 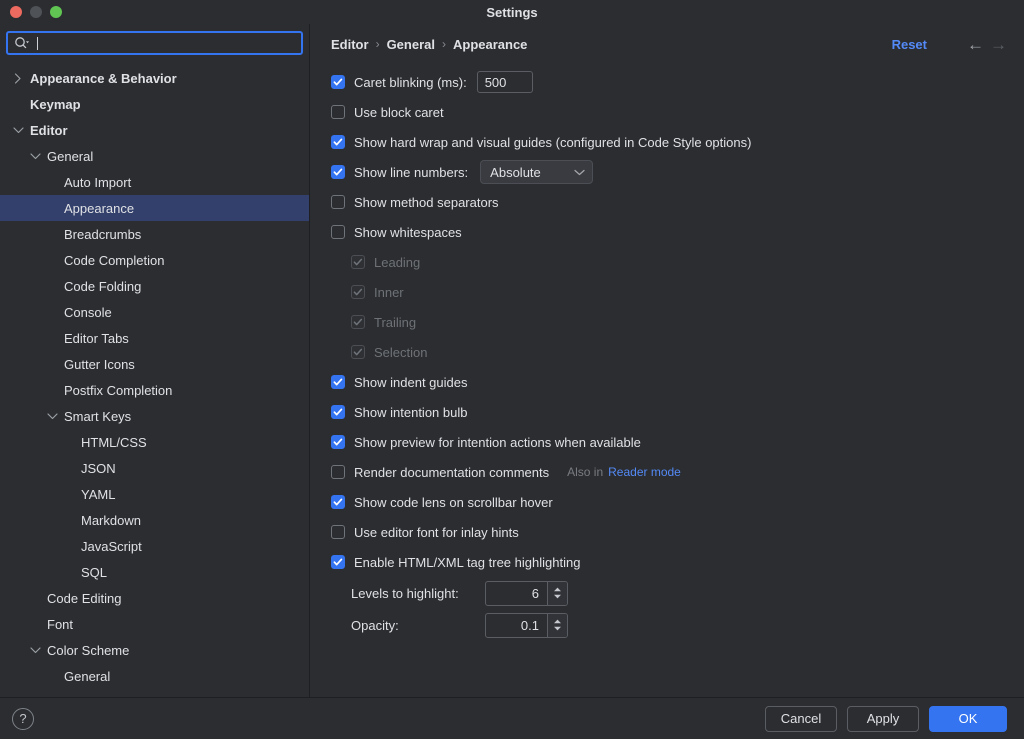 What do you see at coordinates (512, 718) in the screenshot?
I see `dialog-footer: ? Cancel Apply OK` at bounding box center [512, 718].